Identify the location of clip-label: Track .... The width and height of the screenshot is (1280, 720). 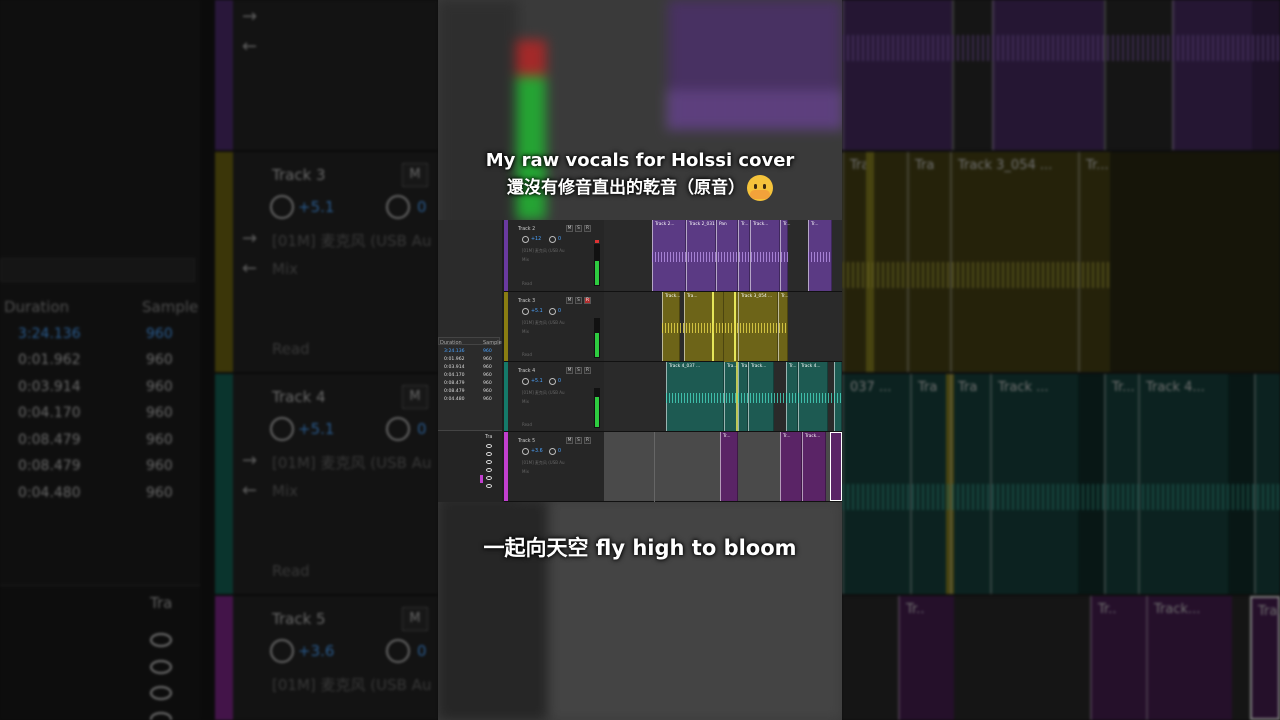
(1023, 387).